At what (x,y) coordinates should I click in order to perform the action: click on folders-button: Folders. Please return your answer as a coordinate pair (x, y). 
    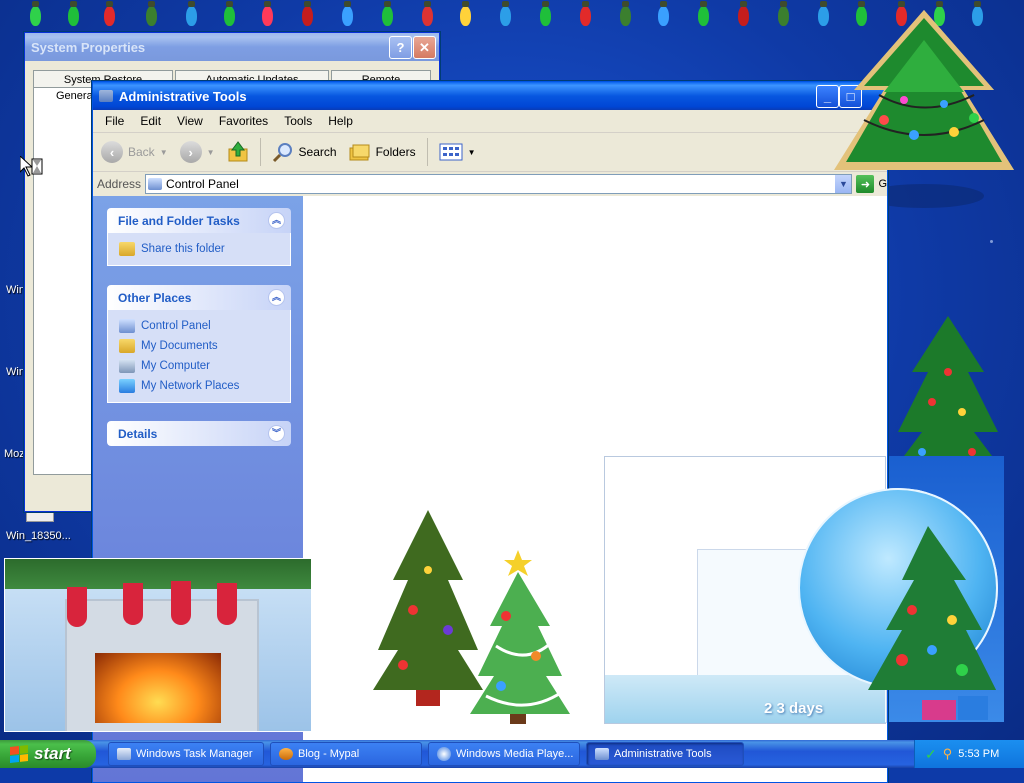
    Looking at the image, I should click on (382, 152).